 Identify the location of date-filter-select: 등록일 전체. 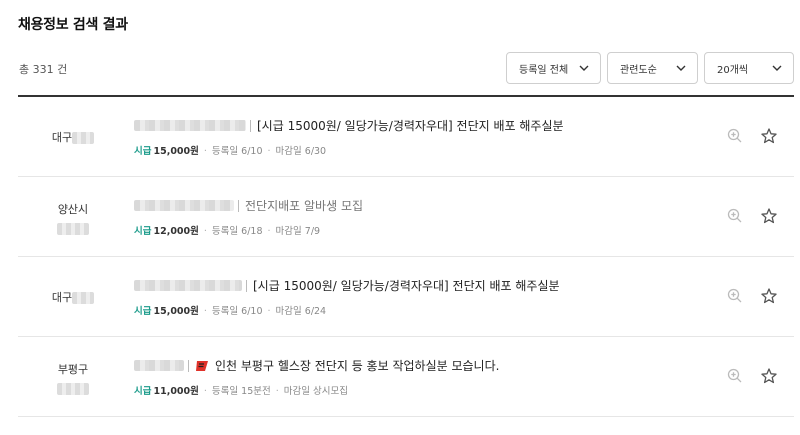
(553, 68).